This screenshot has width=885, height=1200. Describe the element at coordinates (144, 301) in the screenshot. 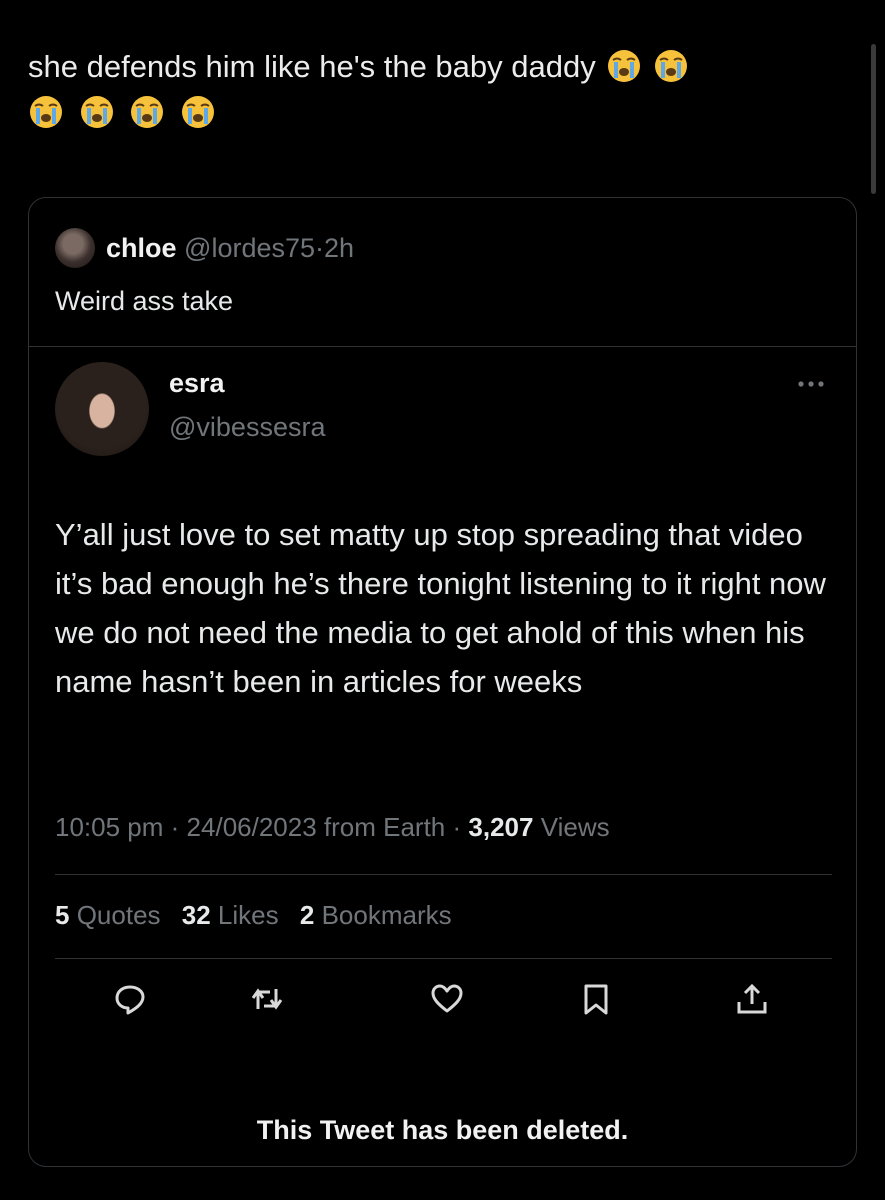

I see `quote-text: Weird ass take` at that location.